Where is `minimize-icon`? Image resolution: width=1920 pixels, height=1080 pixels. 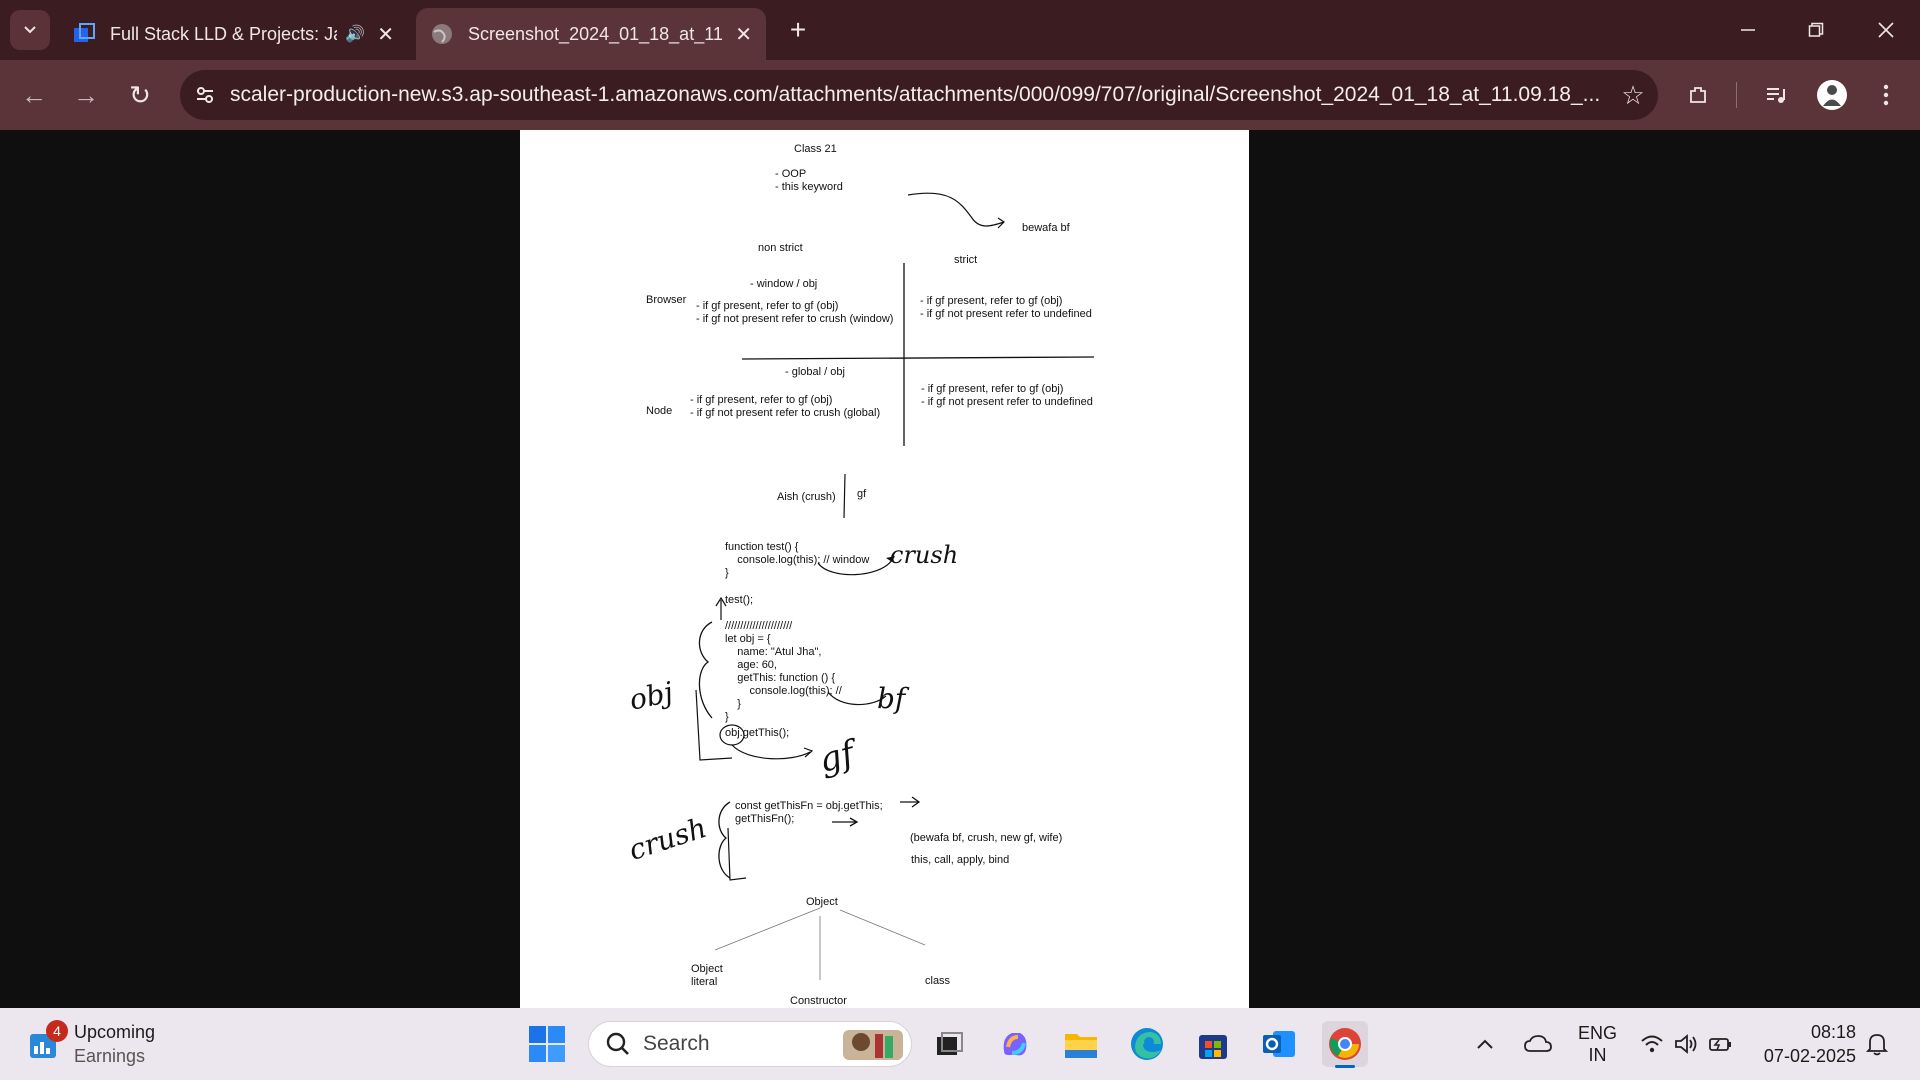 minimize-icon is located at coordinates (1748, 30).